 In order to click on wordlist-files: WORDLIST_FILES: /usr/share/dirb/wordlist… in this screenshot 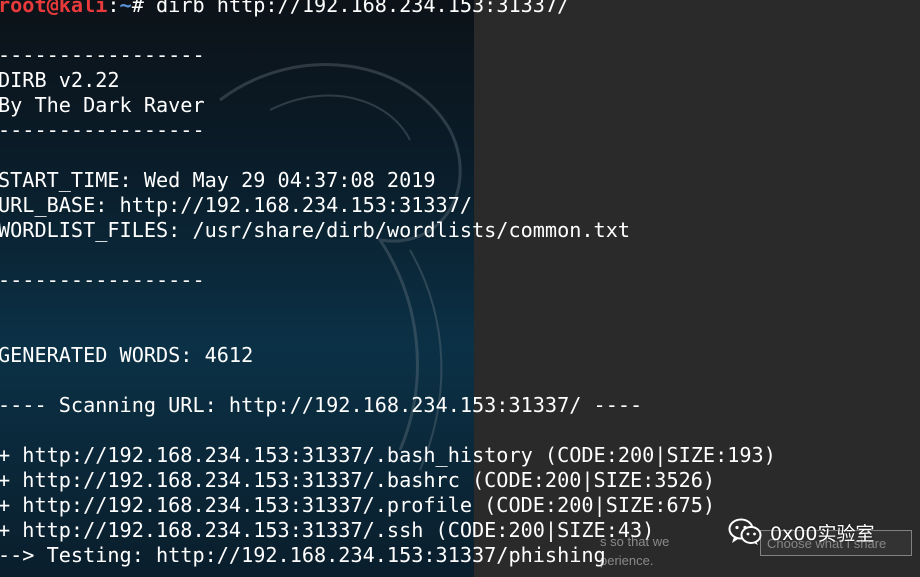, I will do `click(315, 230)`.